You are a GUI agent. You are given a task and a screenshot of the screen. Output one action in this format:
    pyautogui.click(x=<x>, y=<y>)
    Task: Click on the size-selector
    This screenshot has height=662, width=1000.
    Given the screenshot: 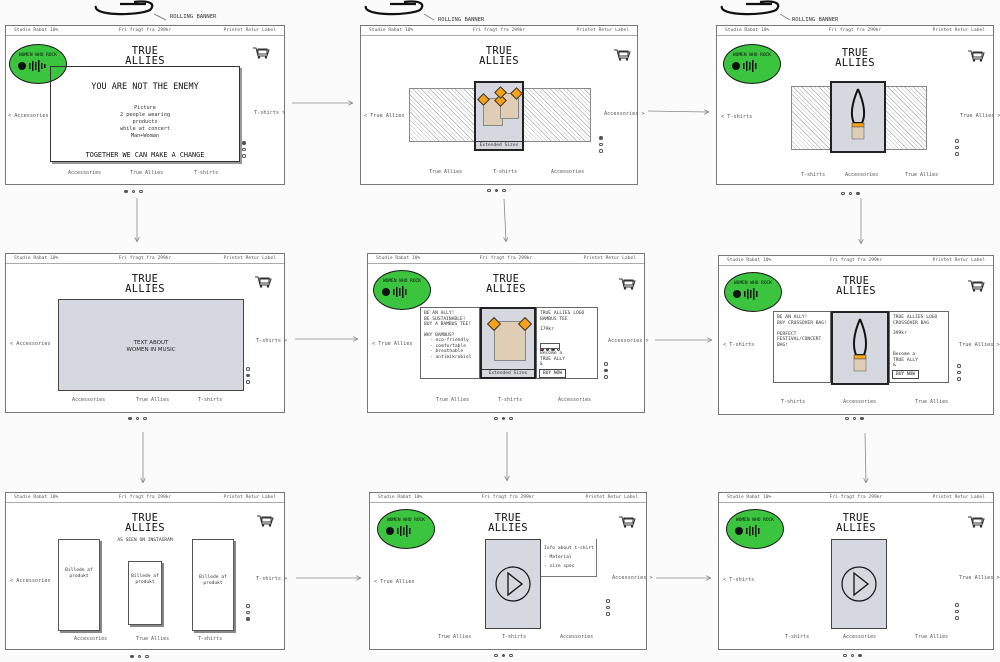 What is the action you would take?
    pyautogui.click(x=550, y=346)
    